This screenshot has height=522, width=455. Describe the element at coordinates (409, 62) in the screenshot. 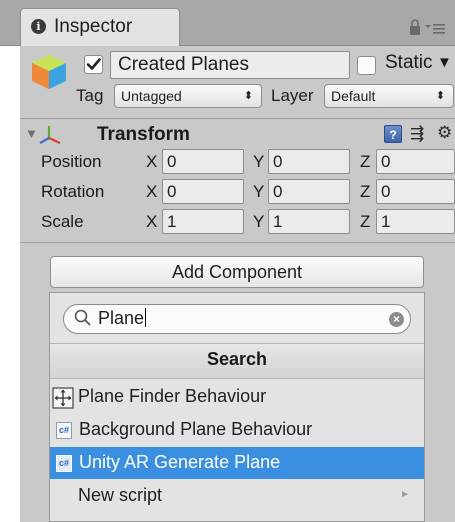

I see `static-label: Static` at that location.